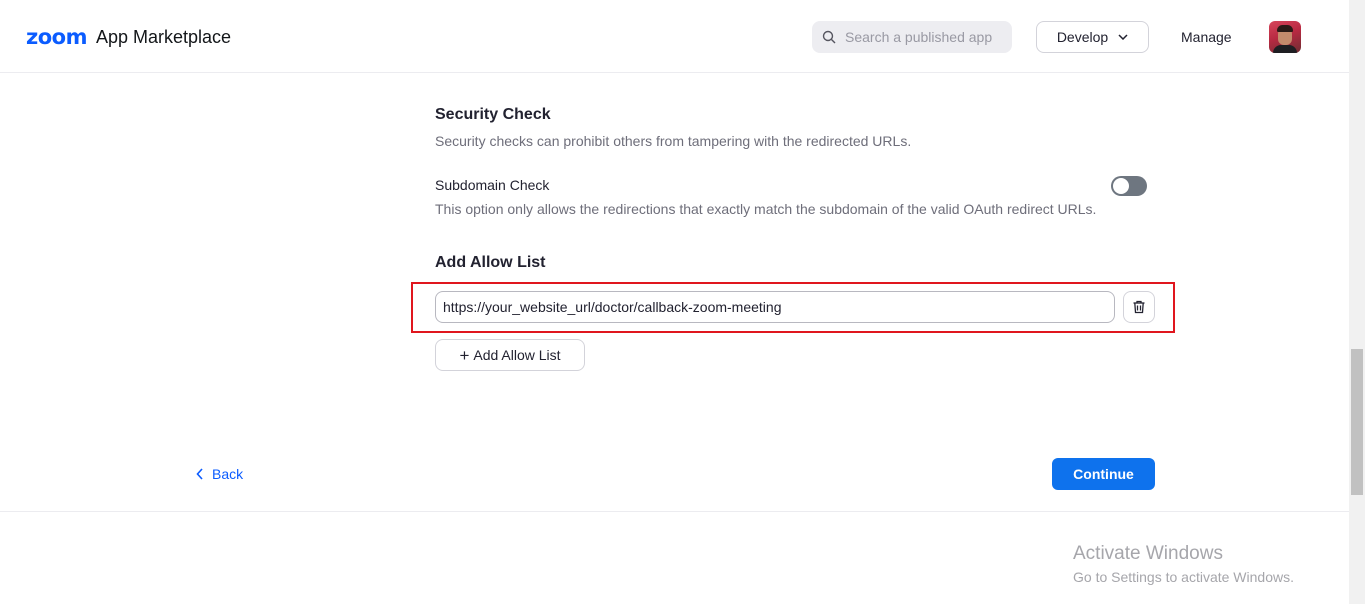  I want to click on subdomain-check-label: Subdomain Check, so click(492, 185).